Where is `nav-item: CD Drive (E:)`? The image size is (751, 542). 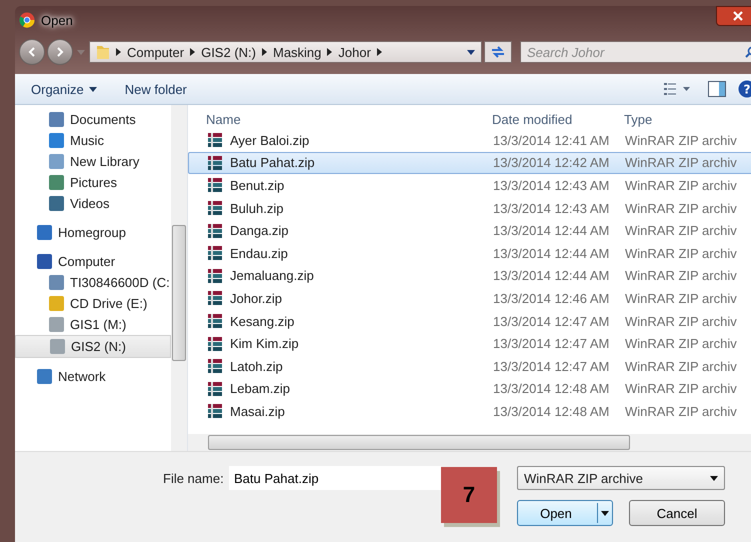 nav-item: CD Drive (E:) is located at coordinates (93, 303).